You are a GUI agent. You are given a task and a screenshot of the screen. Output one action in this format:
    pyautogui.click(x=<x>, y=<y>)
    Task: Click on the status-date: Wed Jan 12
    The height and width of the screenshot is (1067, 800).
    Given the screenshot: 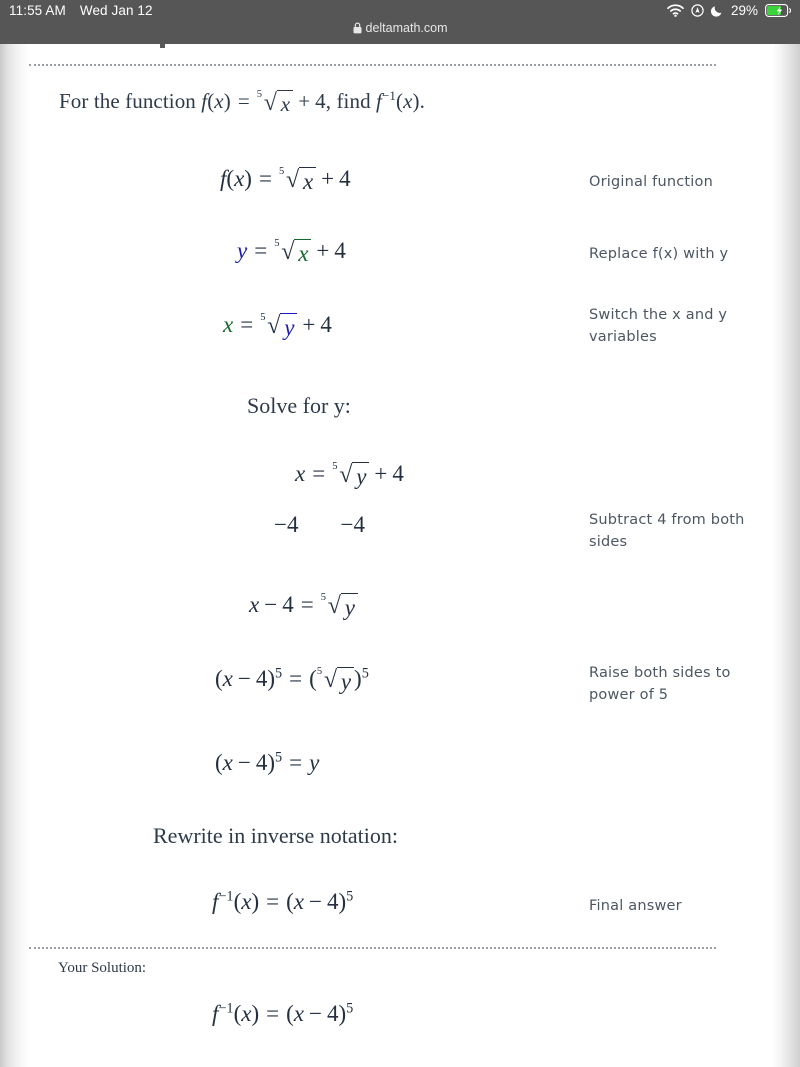 What is the action you would take?
    pyautogui.click(x=116, y=10)
    